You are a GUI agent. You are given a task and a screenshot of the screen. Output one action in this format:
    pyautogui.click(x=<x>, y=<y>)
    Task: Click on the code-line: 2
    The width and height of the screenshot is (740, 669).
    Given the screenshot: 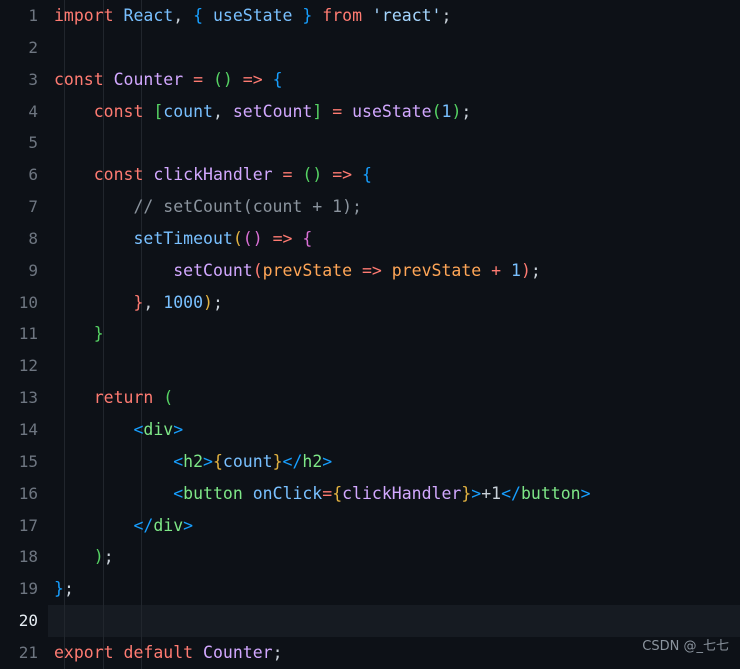 What is the action you would take?
    pyautogui.click(x=370, y=48)
    